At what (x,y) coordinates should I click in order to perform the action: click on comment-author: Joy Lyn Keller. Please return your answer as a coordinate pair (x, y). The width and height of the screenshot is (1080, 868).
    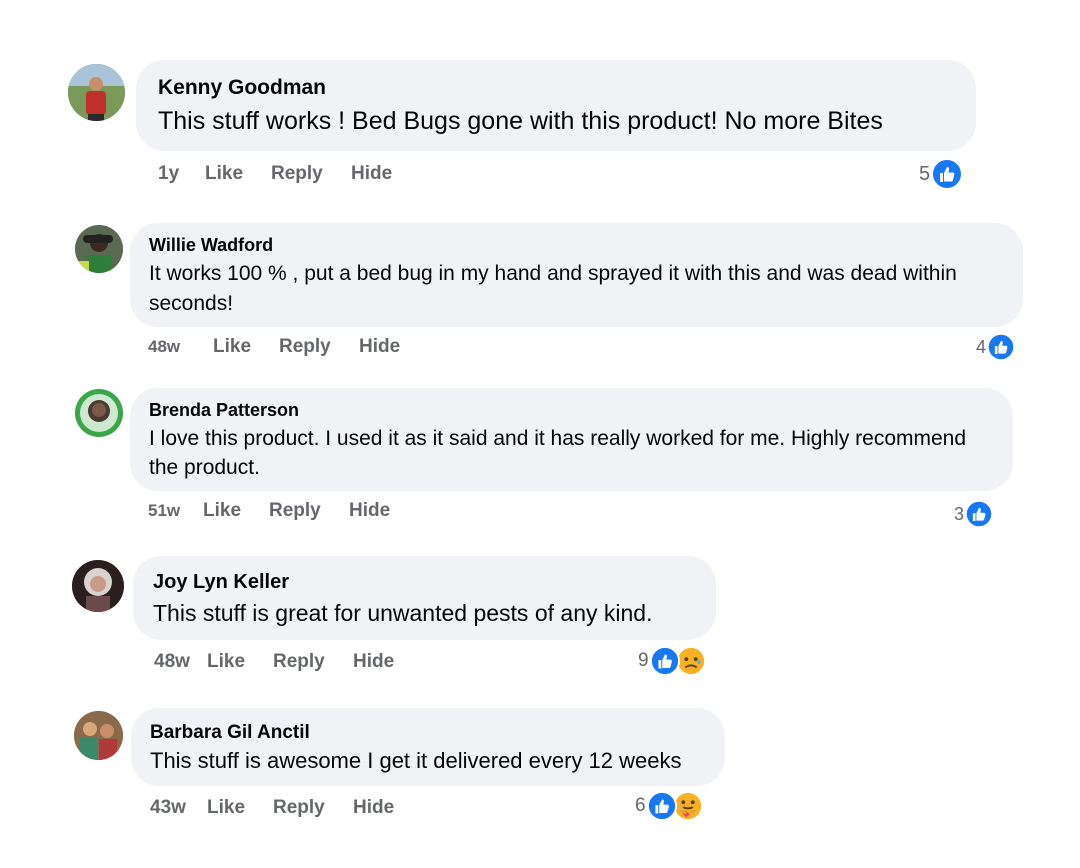
    Looking at the image, I should click on (221, 582).